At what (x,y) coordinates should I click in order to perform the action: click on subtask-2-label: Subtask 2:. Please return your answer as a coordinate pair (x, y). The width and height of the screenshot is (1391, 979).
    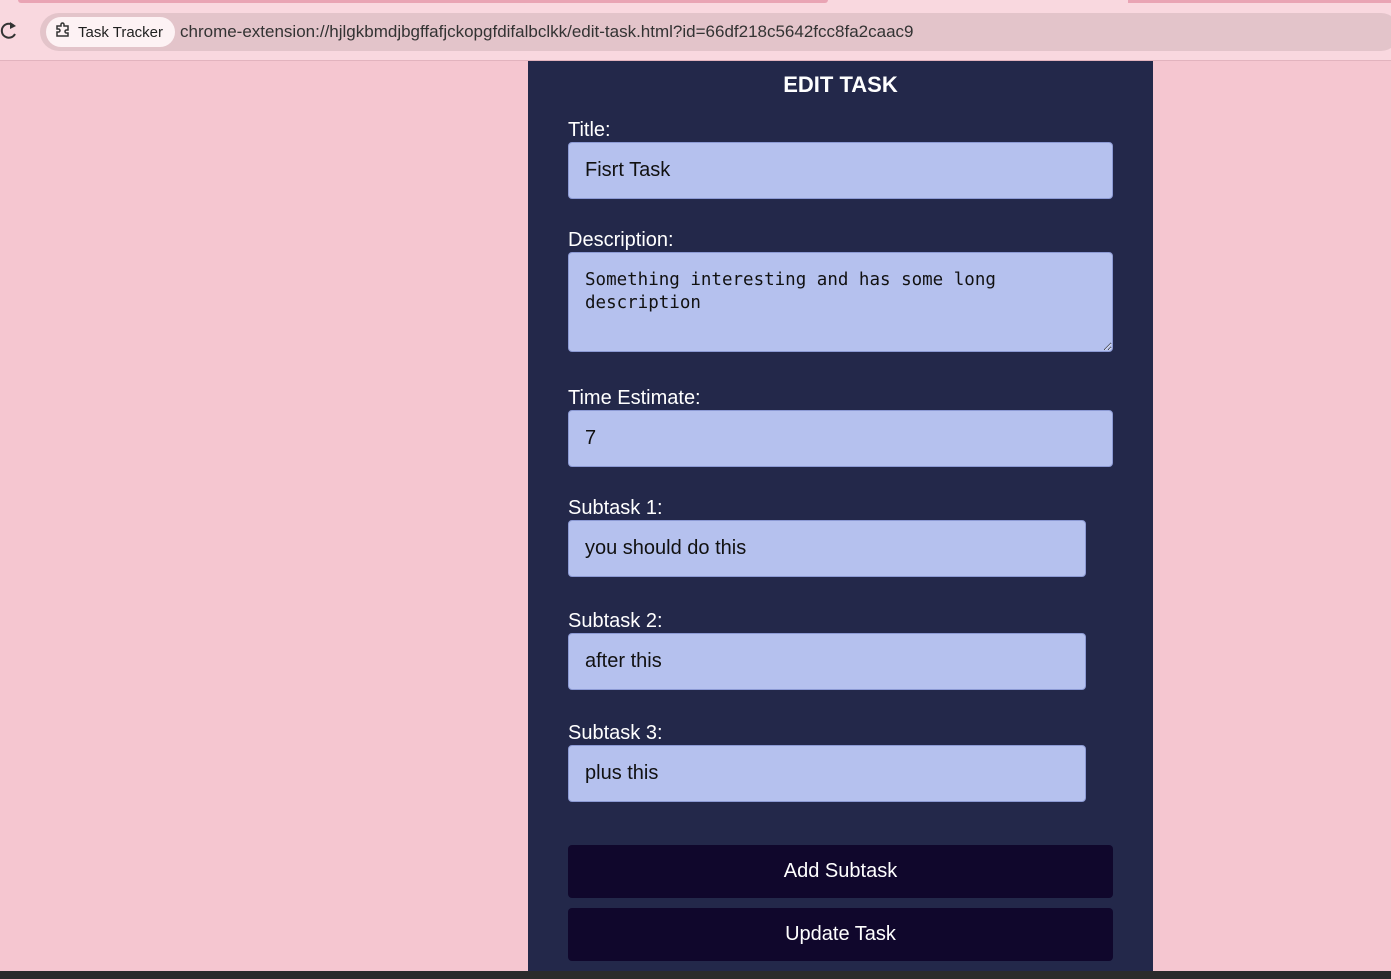
    Looking at the image, I should click on (615, 621).